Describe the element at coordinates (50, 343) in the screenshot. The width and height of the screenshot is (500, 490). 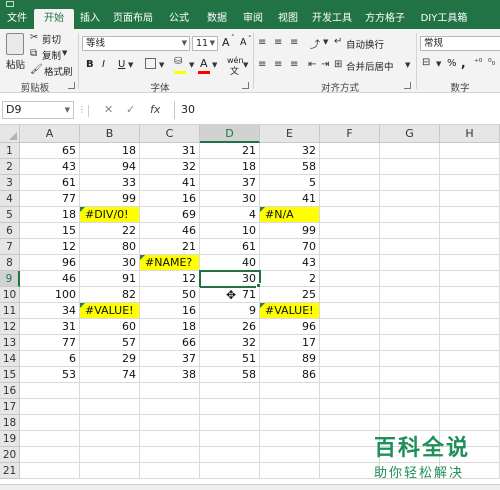
I see `cell-a13: 77` at that location.